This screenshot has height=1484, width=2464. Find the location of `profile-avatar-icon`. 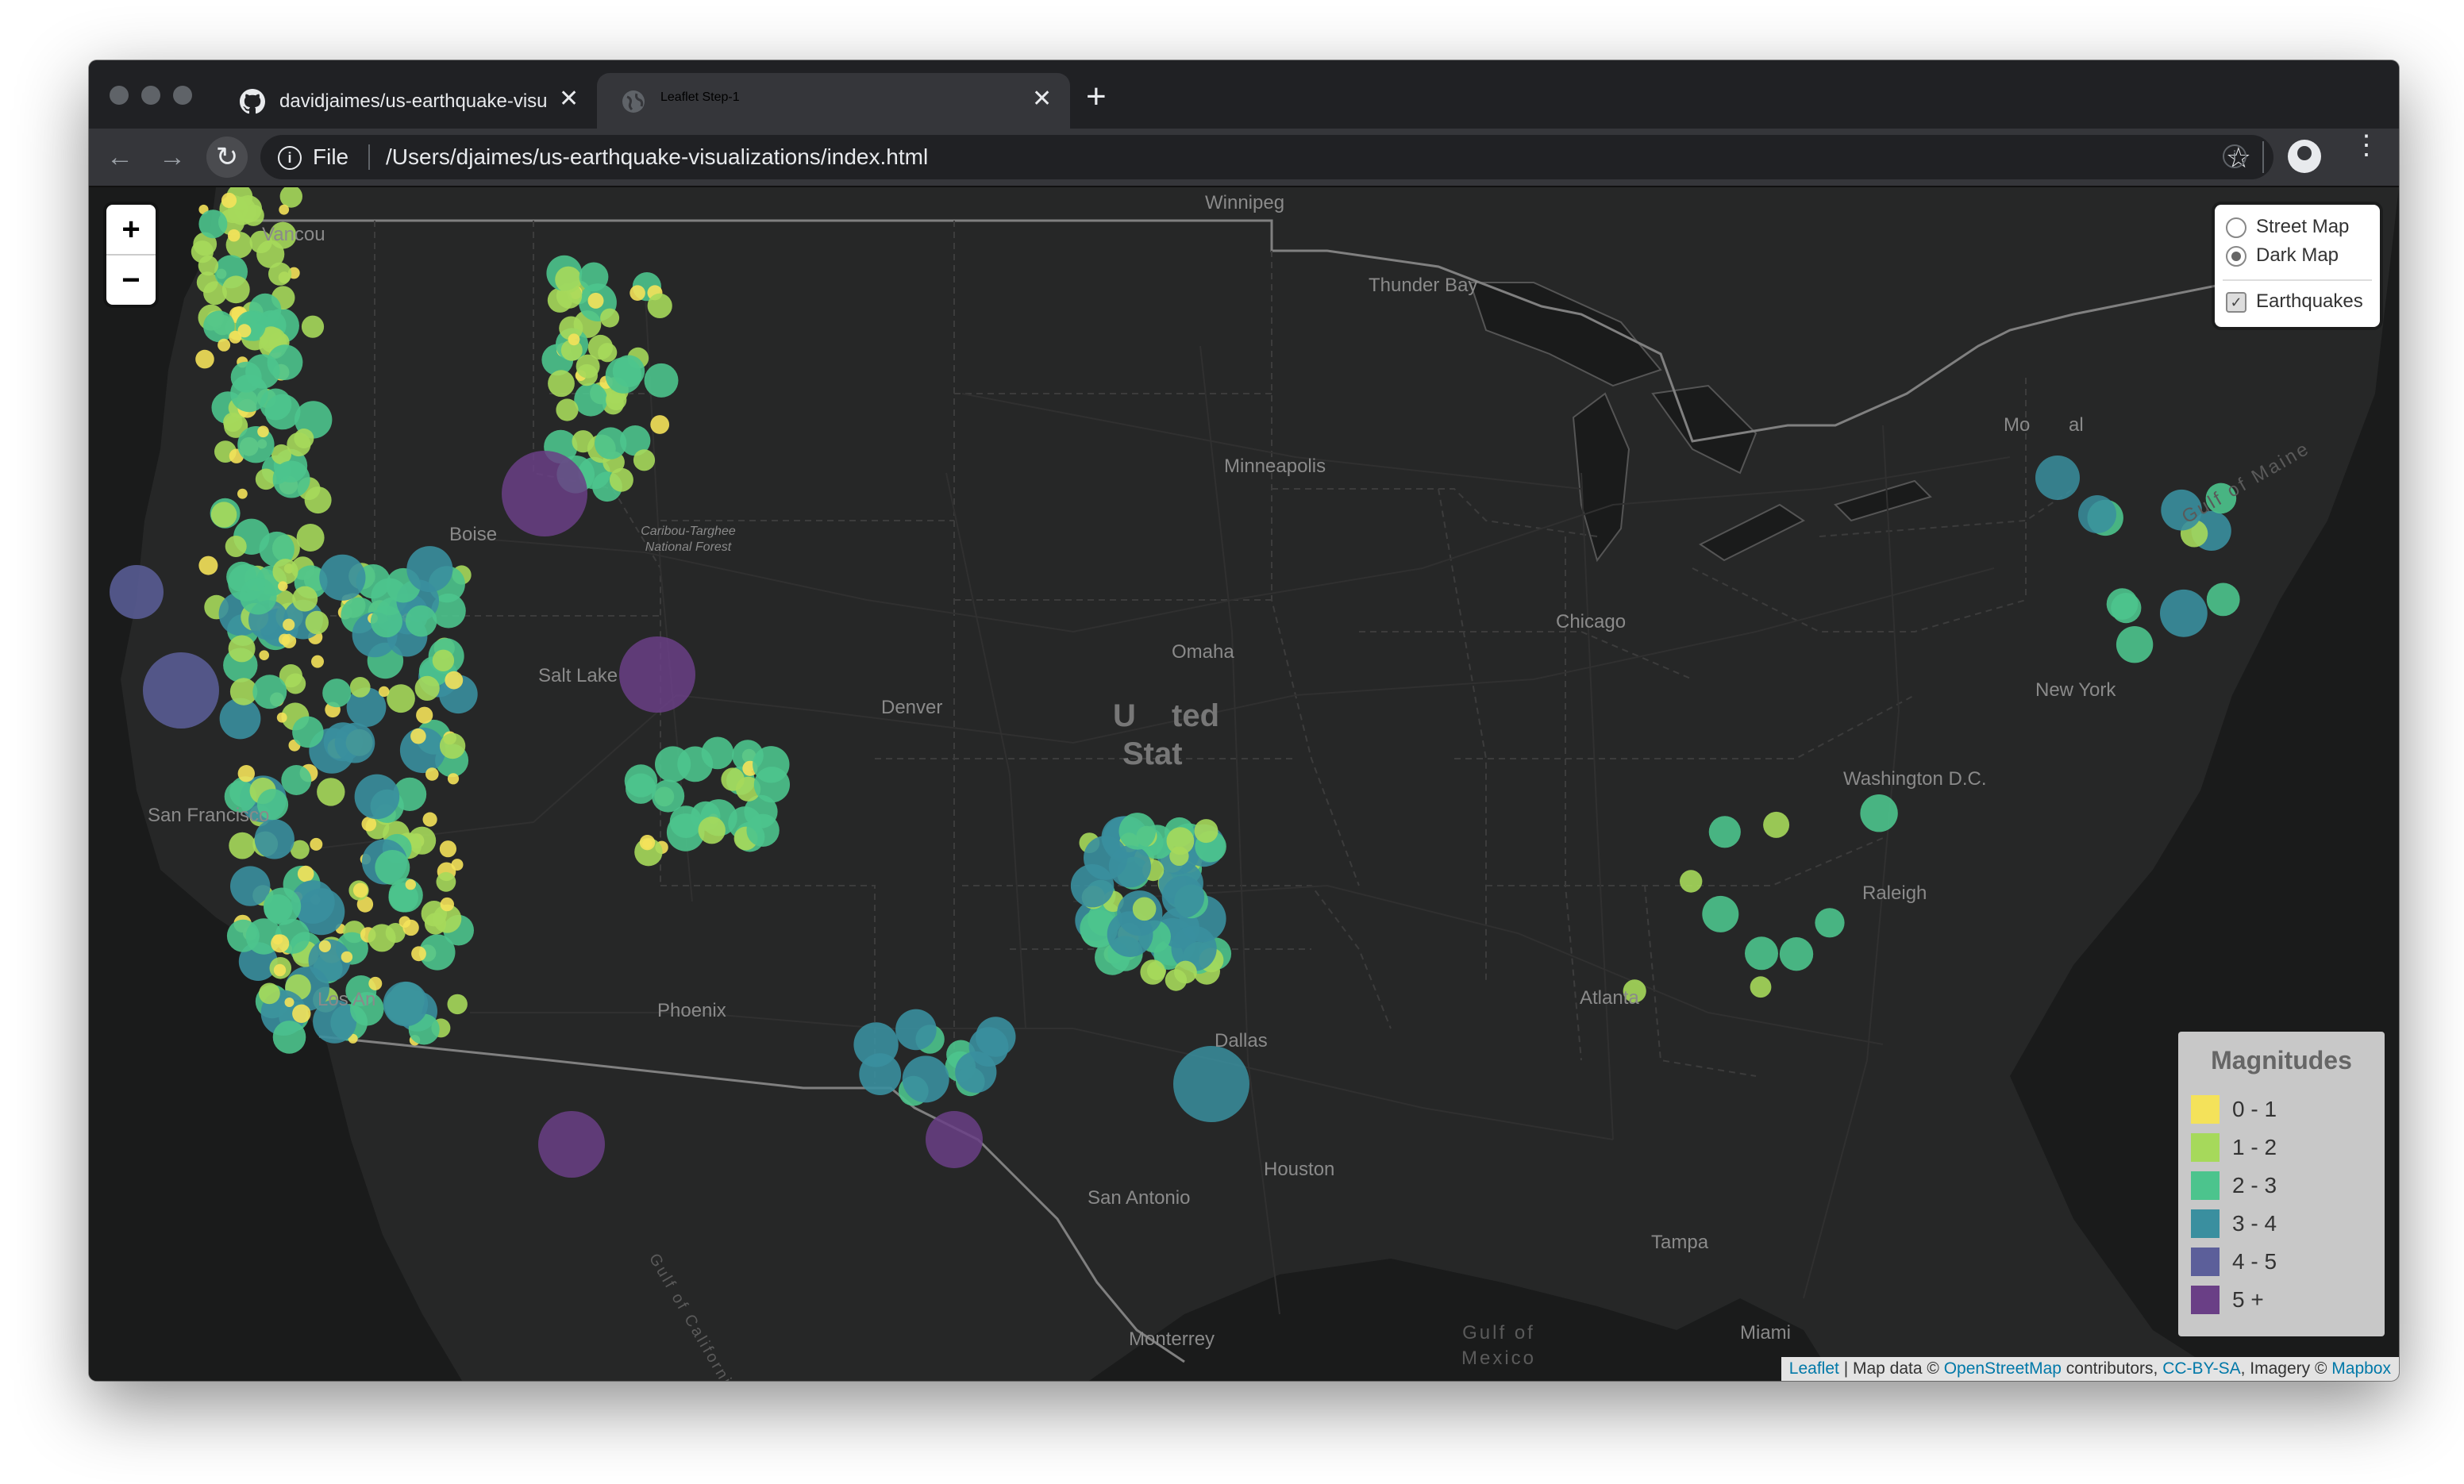

profile-avatar-icon is located at coordinates (2304, 156).